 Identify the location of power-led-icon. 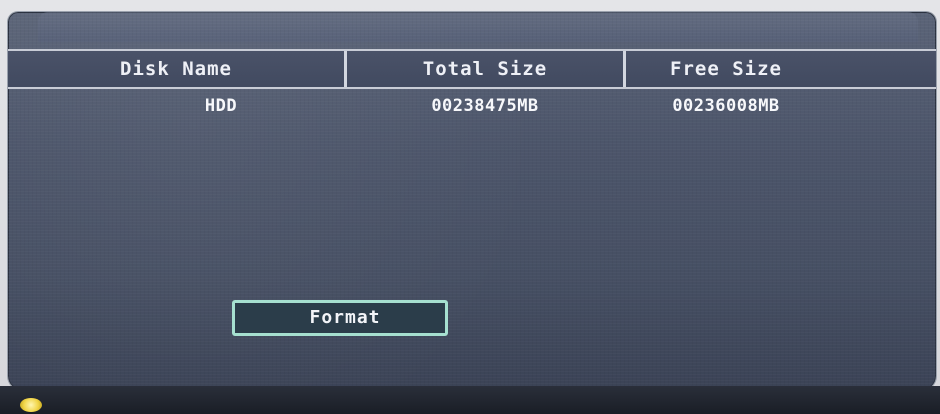
(31, 405).